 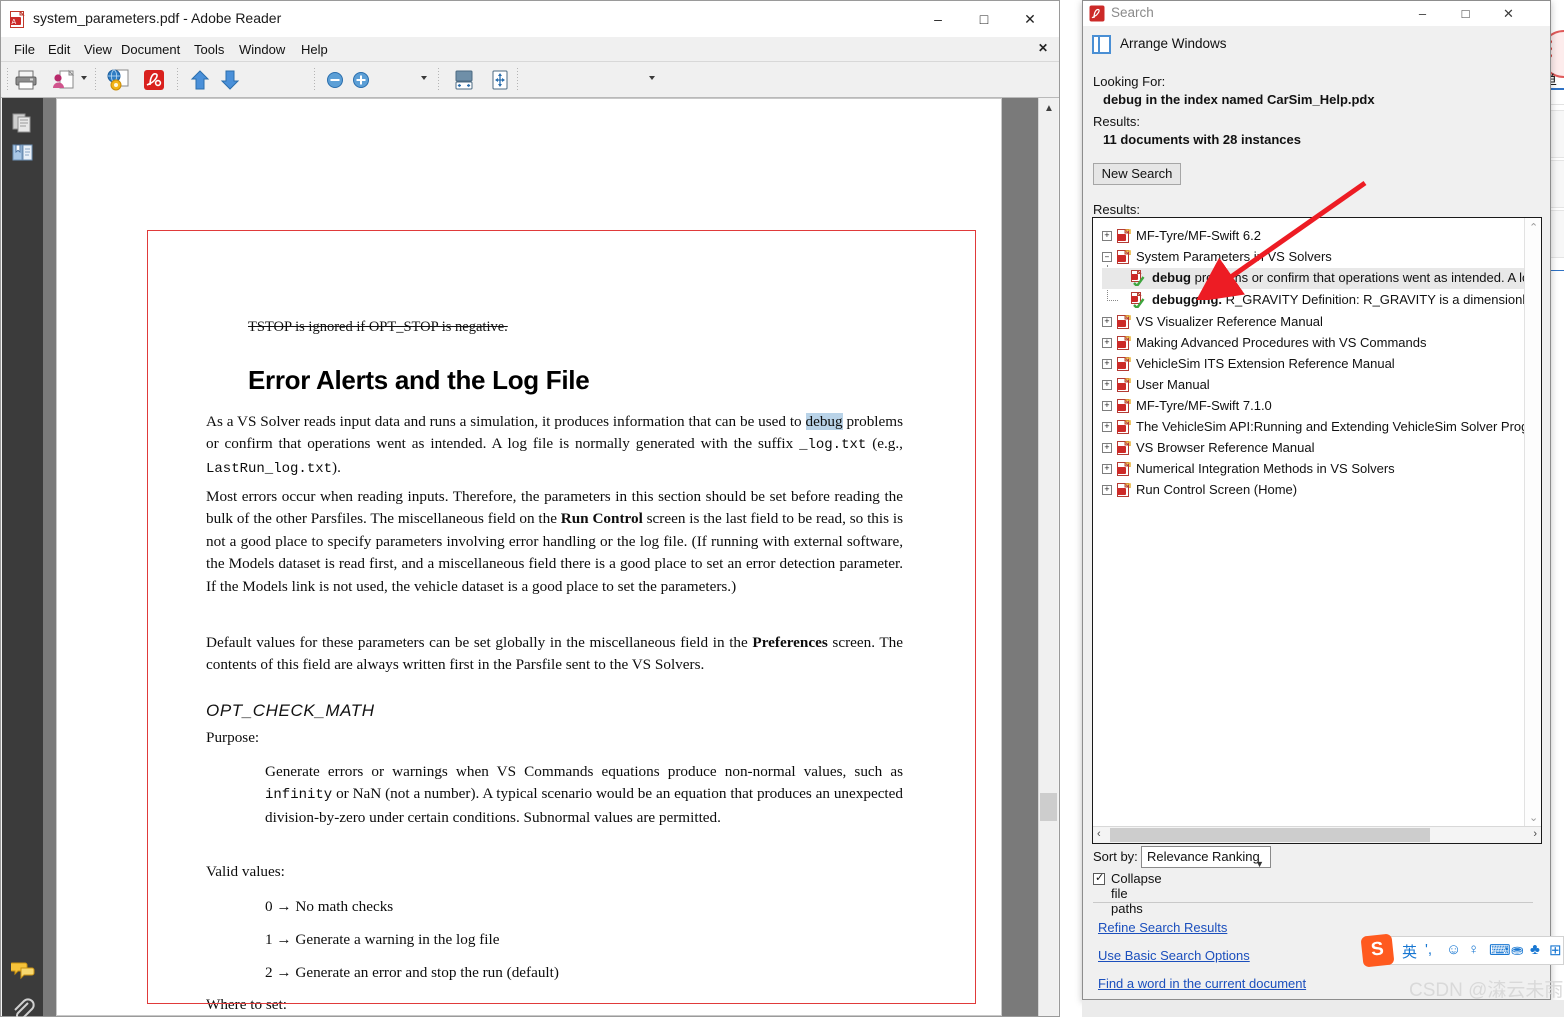 What do you see at coordinates (1500, 950) in the screenshot?
I see `ime-keyboard-icon: ⌨` at bounding box center [1500, 950].